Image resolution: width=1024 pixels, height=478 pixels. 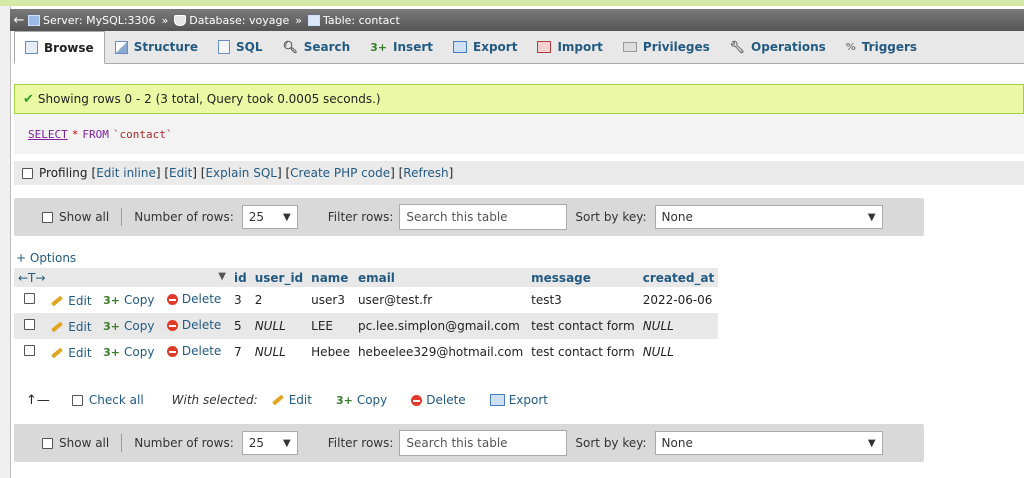 I want to click on column-header-name: name, so click(x=330, y=277).